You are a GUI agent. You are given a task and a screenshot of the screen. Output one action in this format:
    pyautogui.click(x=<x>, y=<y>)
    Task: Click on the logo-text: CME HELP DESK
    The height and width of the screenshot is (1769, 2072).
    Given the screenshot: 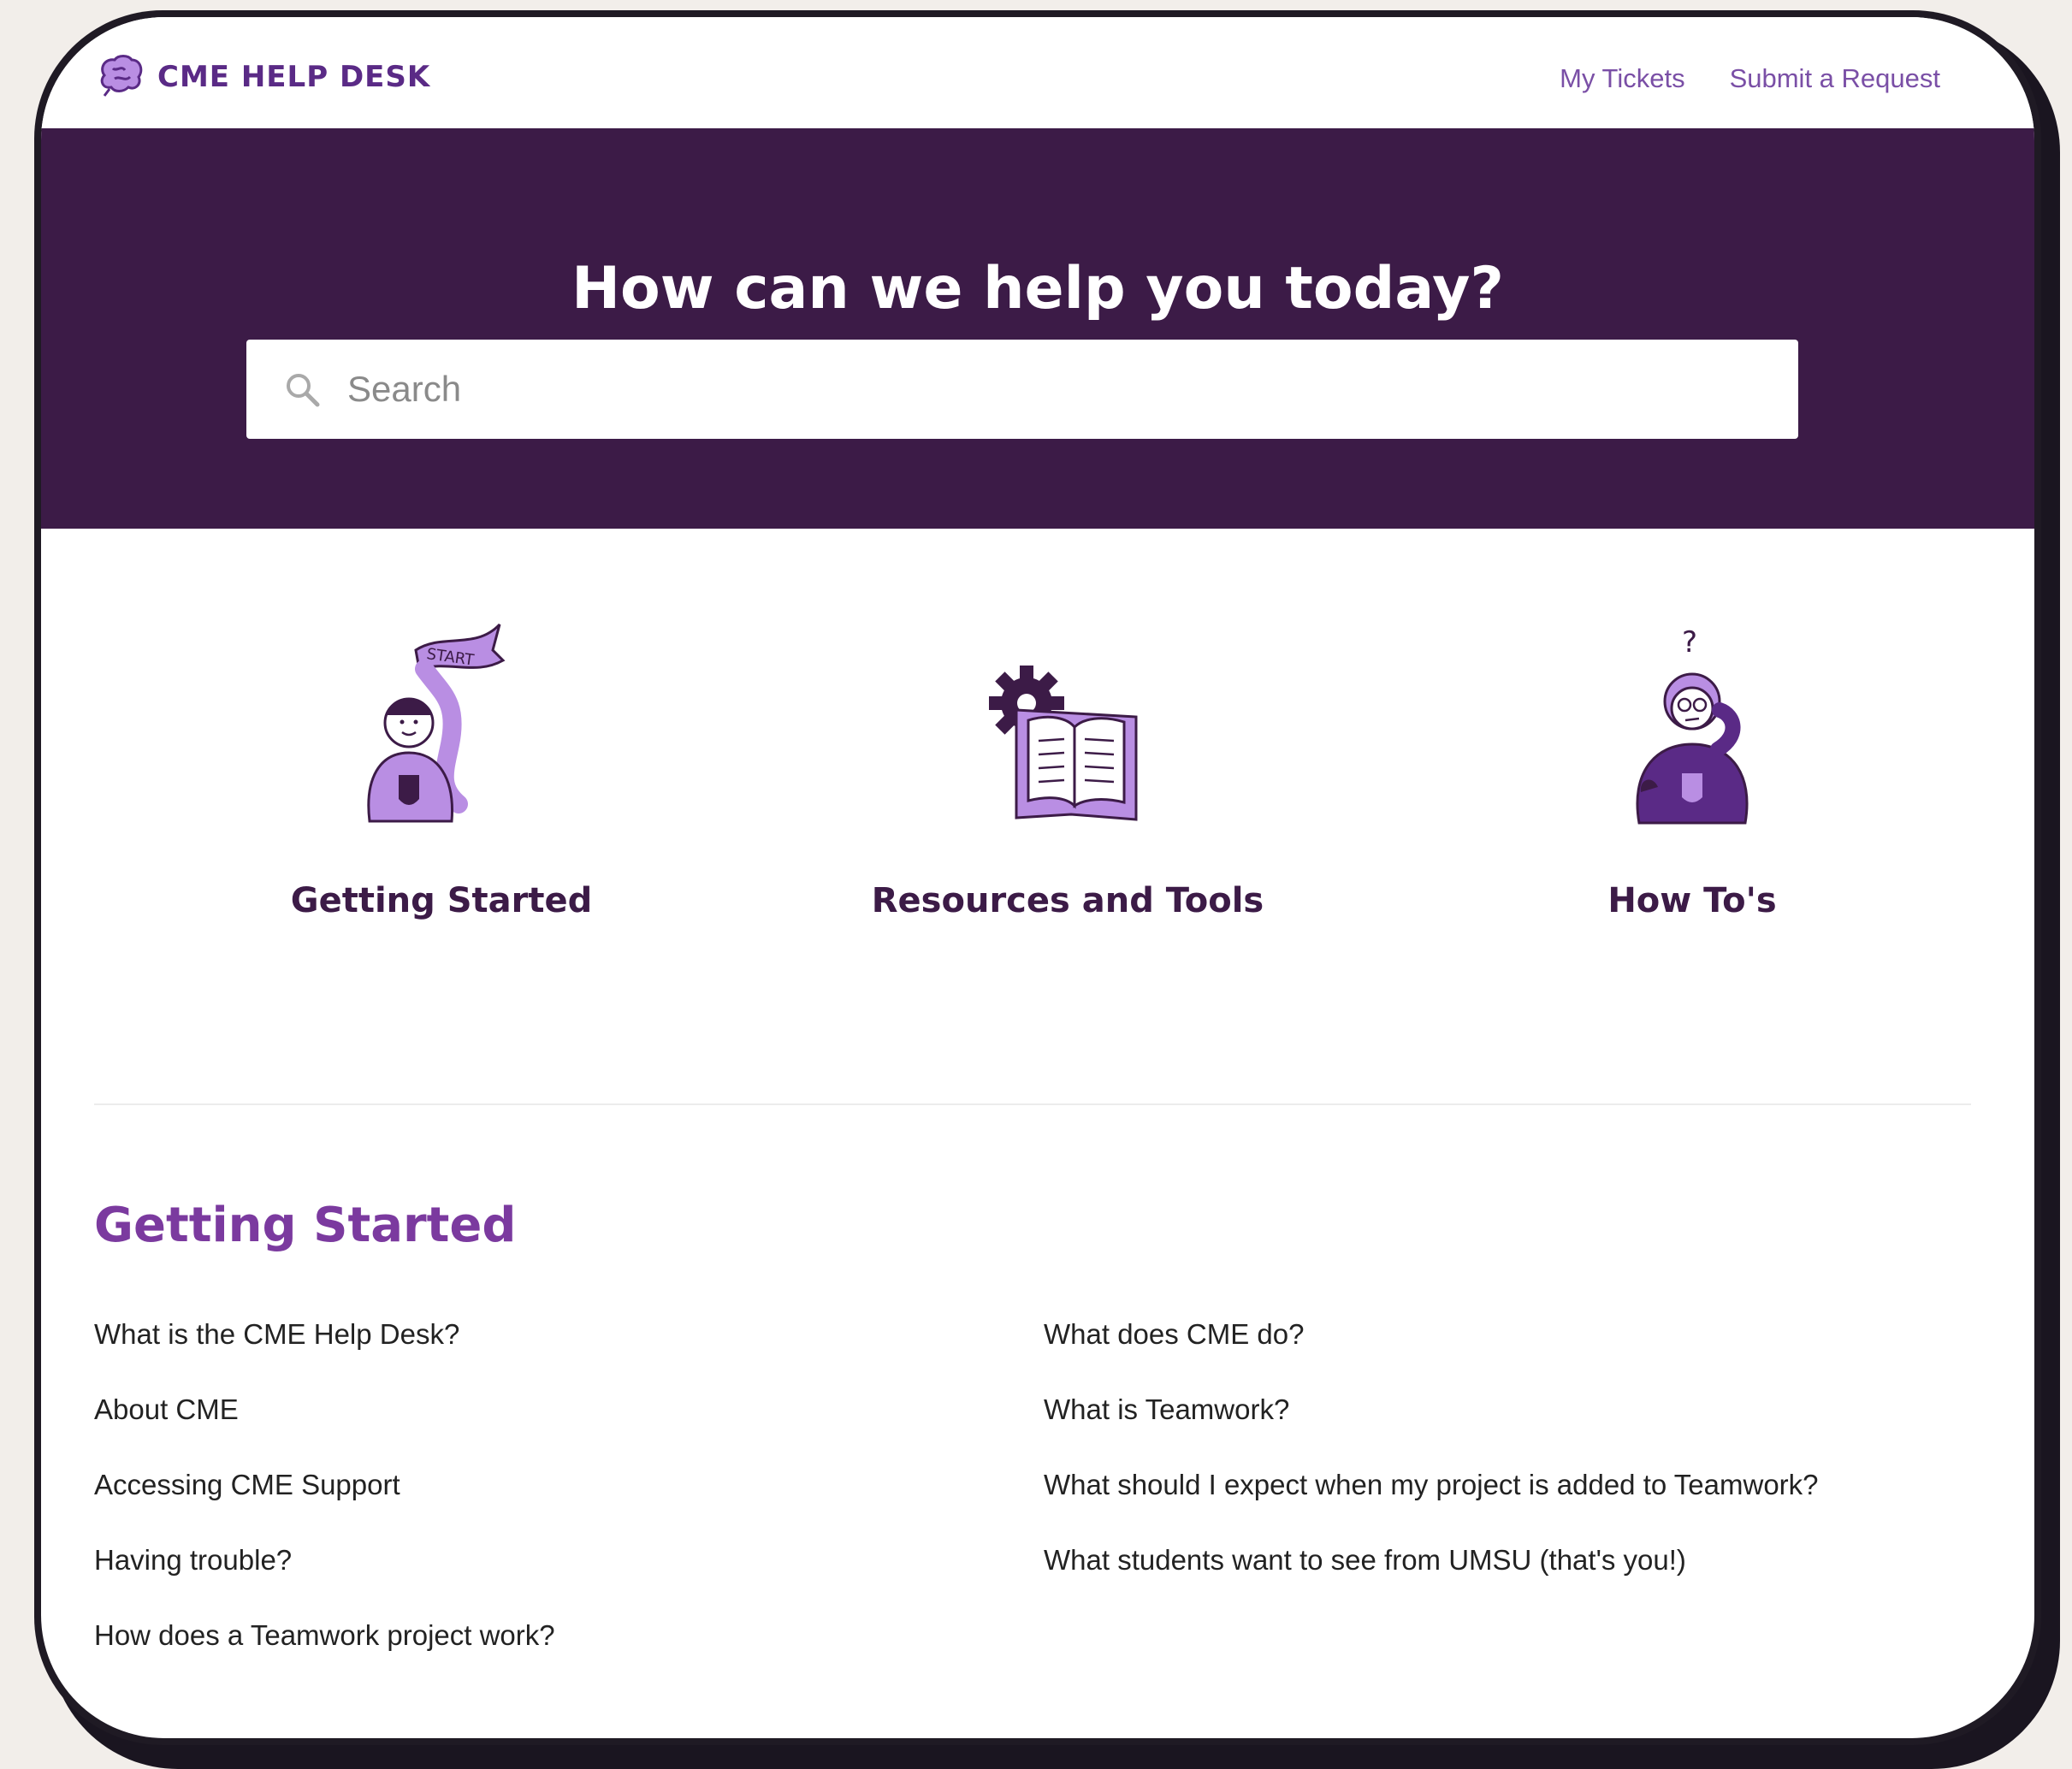 What is the action you would take?
    pyautogui.click(x=294, y=77)
    